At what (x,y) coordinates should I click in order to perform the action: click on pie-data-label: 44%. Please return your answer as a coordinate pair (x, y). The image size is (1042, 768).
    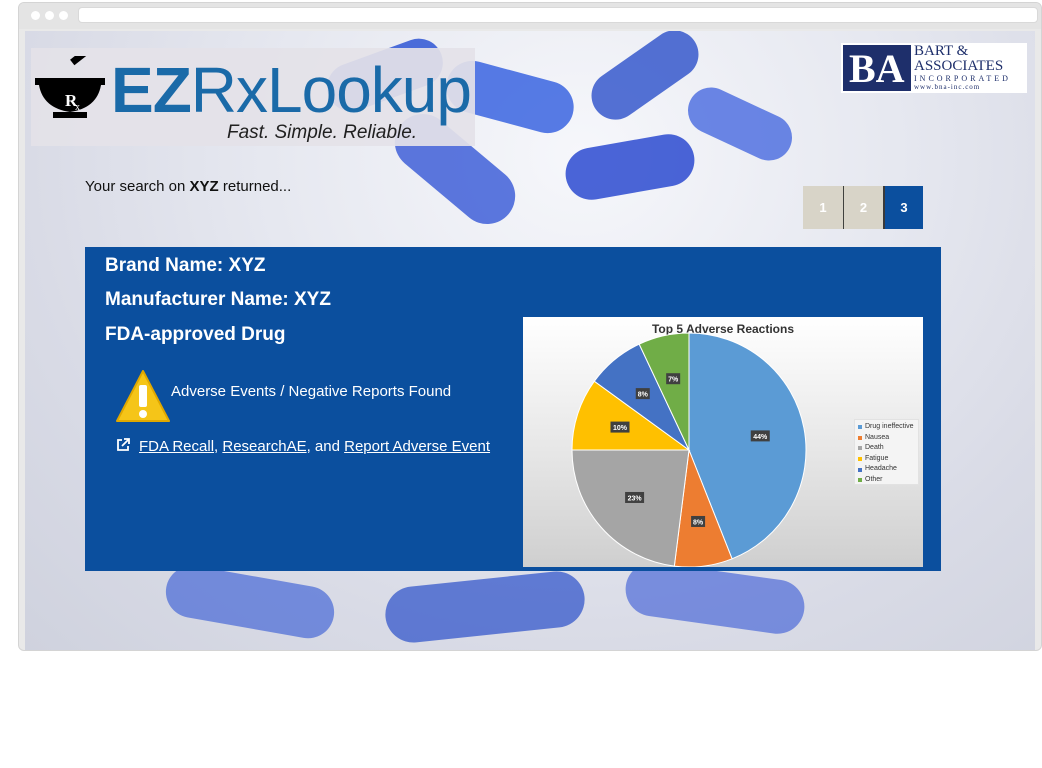
    Looking at the image, I should click on (760, 436).